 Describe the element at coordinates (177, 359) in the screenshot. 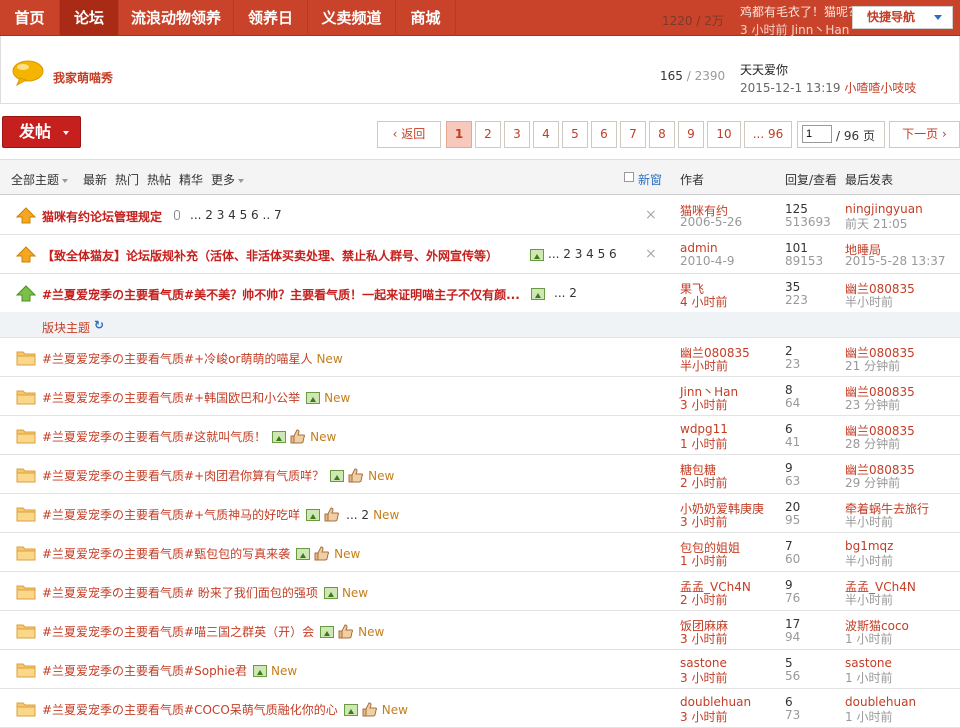

I see `thread-title: #兰夏爱宠季の主要看气质#+冷峻or萌萌的喵星人` at that location.